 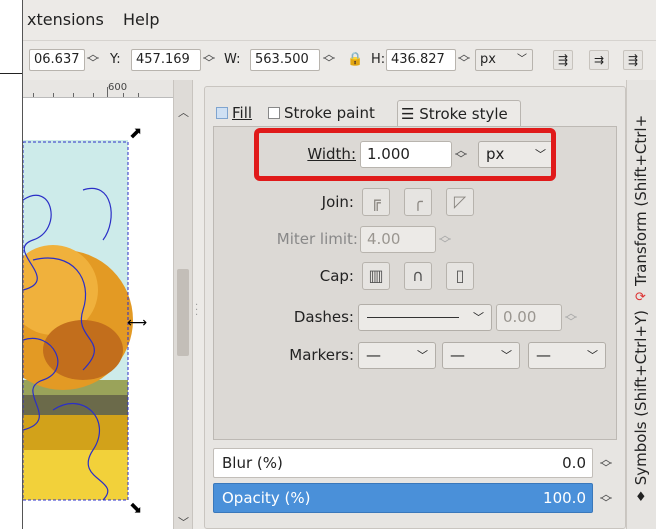 What do you see at coordinates (397, 355) in the screenshot?
I see `start-marker-select: — ﹀` at bounding box center [397, 355].